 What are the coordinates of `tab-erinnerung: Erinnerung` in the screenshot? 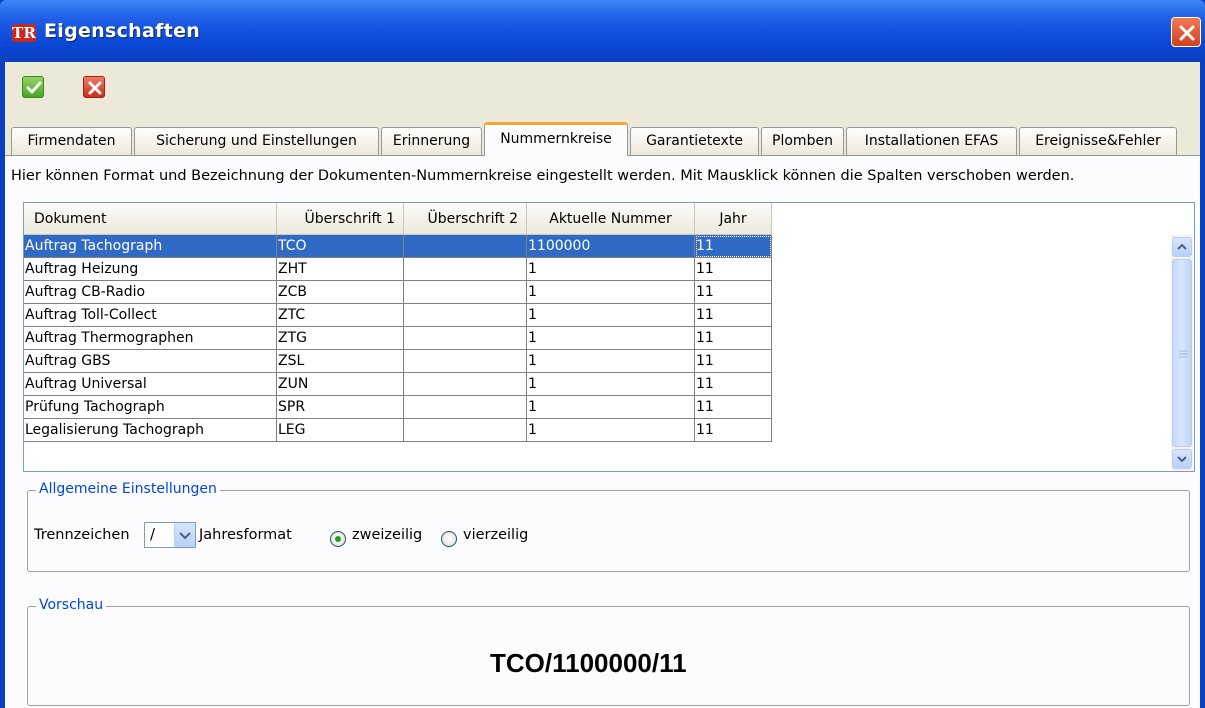 It's located at (431, 141).